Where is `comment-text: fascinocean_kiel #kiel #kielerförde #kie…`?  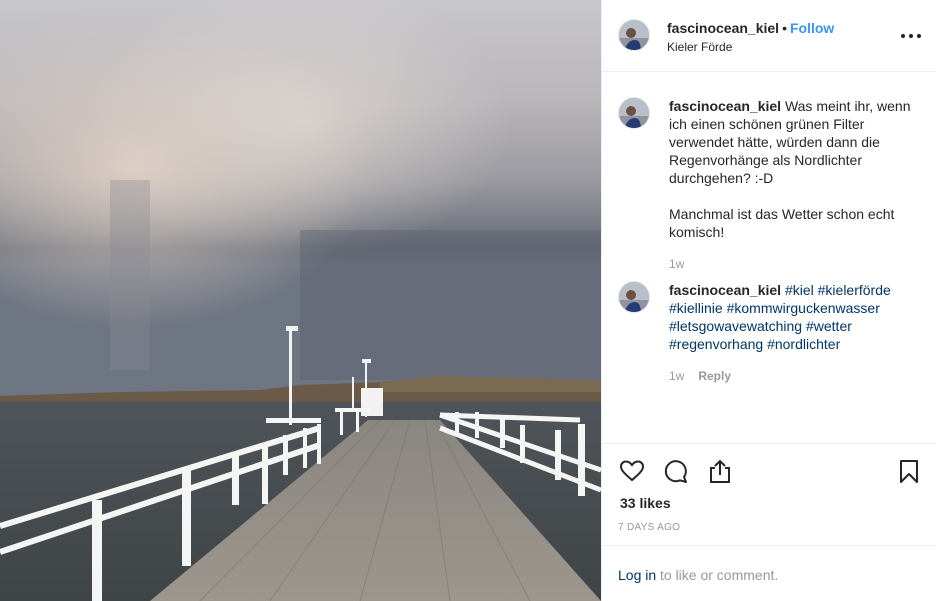
comment-text: fascinocean_kiel #kiel #kielerförde #kie… is located at coordinates (794, 317).